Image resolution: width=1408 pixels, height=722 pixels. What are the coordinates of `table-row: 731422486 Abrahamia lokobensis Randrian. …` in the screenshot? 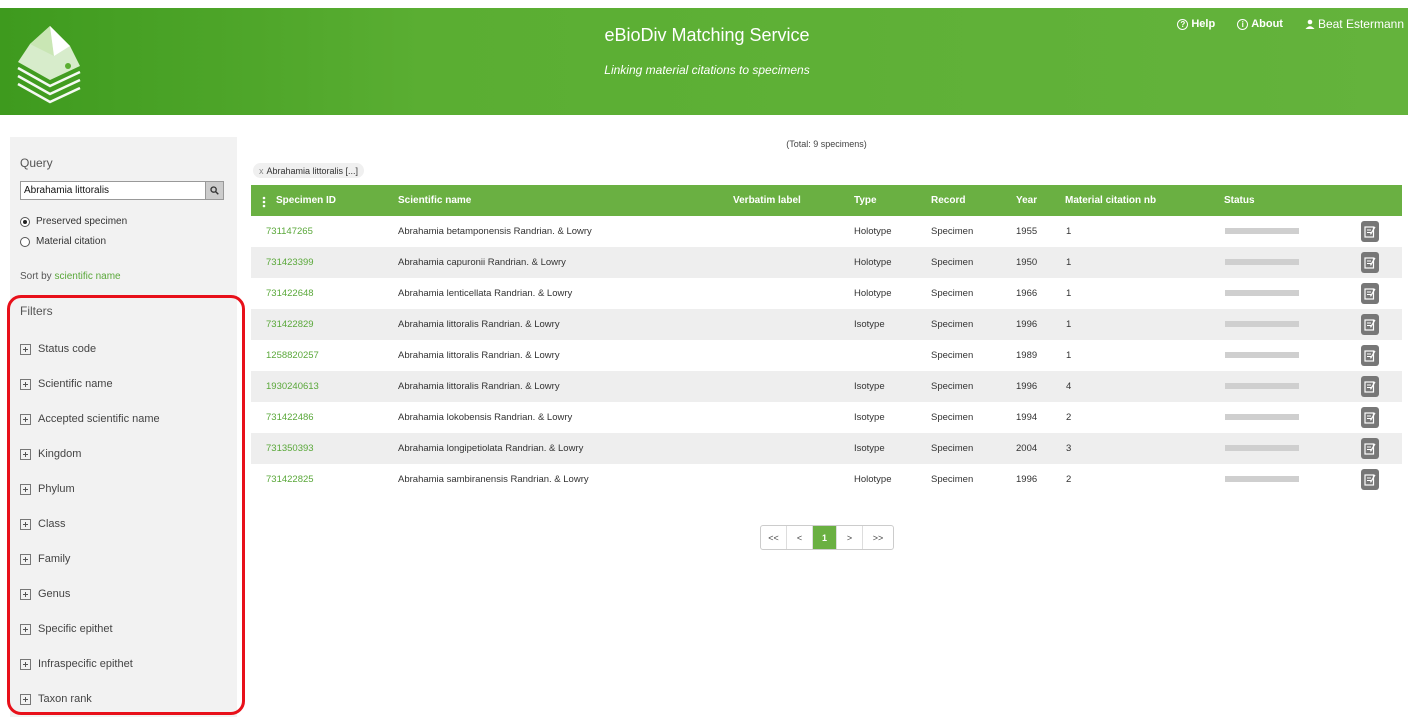 It's located at (826, 417).